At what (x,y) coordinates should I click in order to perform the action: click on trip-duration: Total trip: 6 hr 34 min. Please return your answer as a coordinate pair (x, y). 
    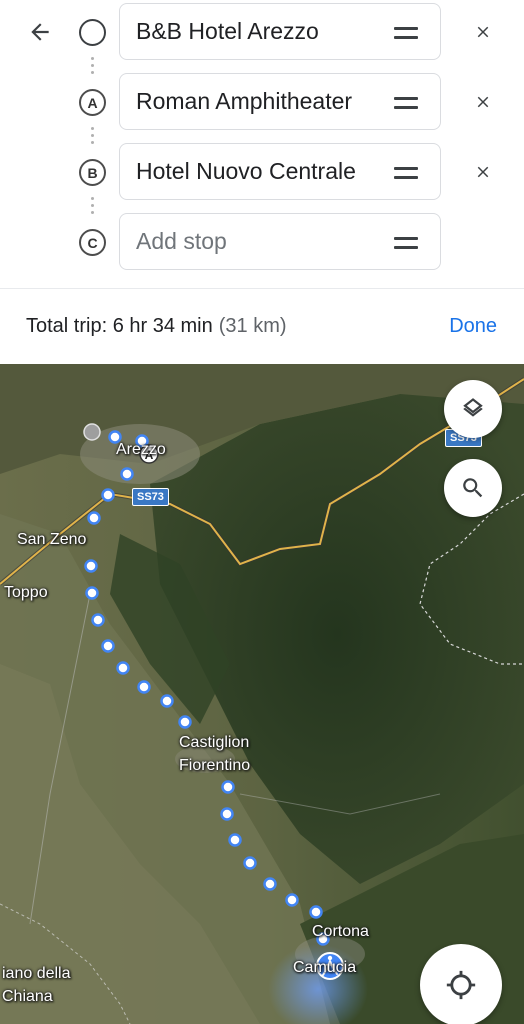
    Looking at the image, I should click on (119, 326).